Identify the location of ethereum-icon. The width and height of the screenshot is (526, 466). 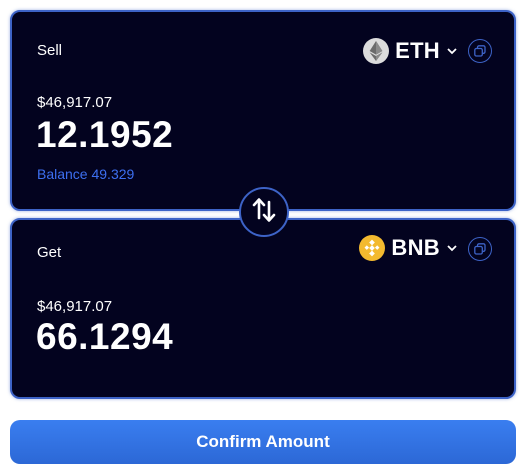
(376, 51).